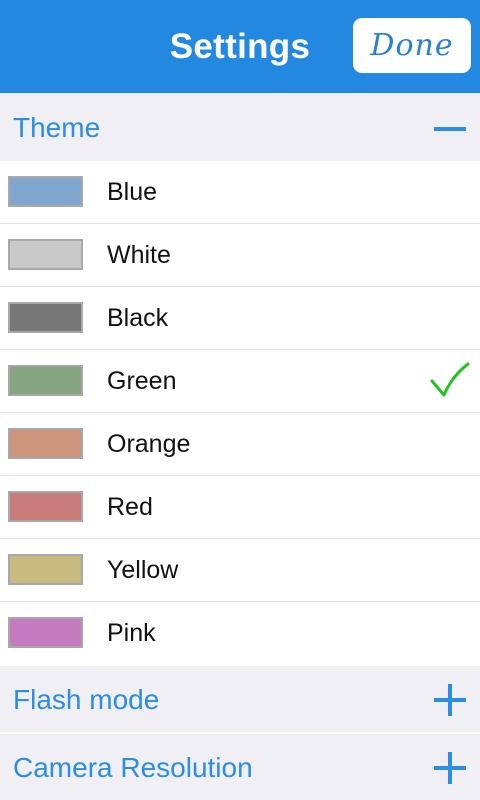  Describe the element at coordinates (57, 127) in the screenshot. I see `theme-section-label: Theme` at that location.